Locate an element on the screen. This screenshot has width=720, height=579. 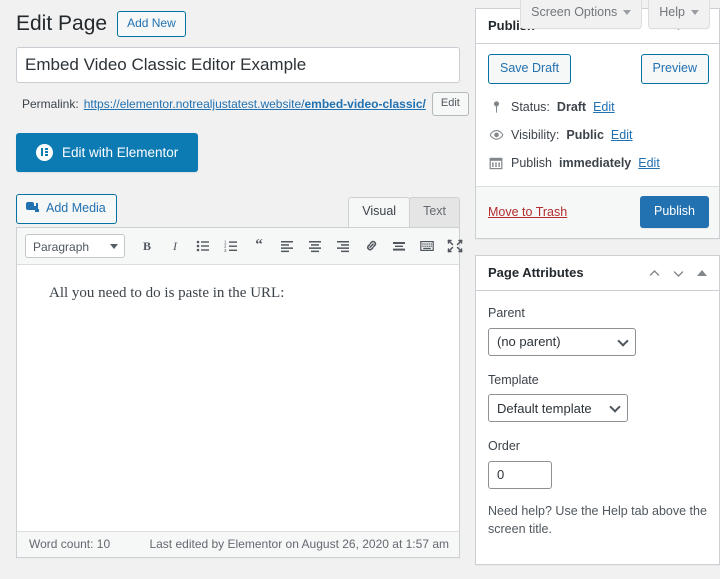
media-and-tabs-bar: Add Media Visual Text is located at coordinates (238, 210).